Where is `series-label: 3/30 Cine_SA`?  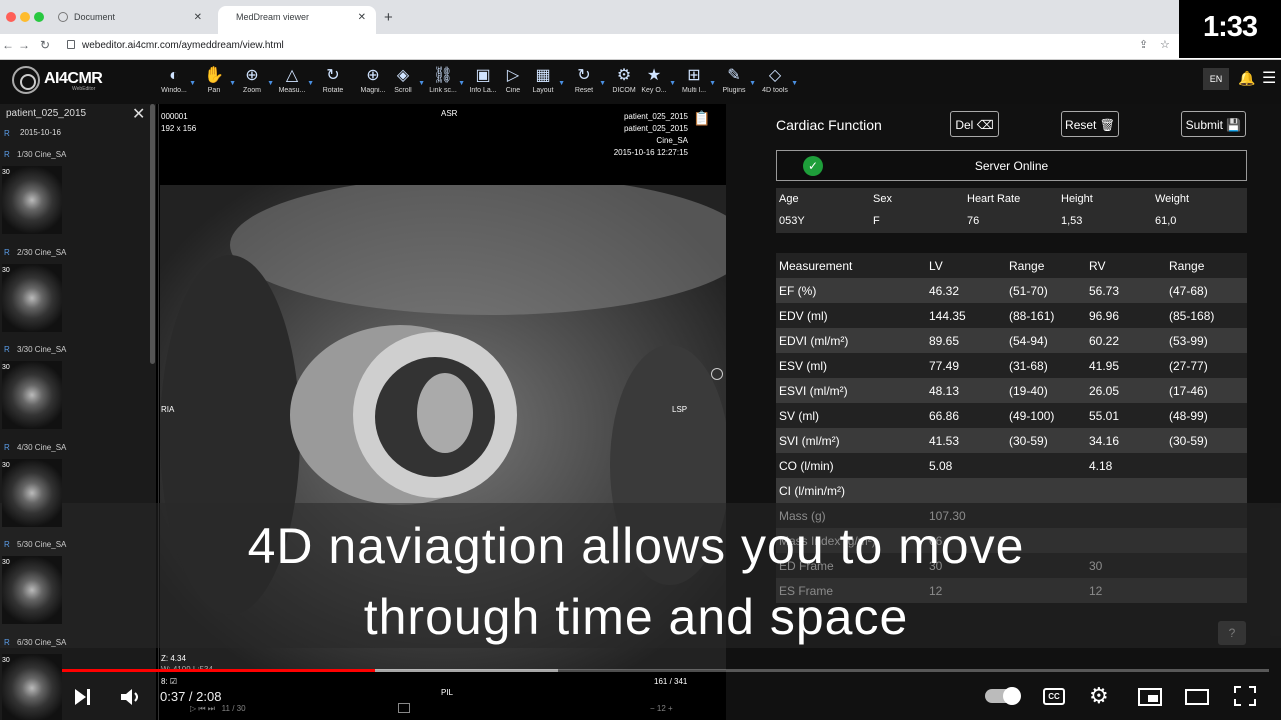
series-label: 3/30 Cine_SA is located at coordinates (41, 349).